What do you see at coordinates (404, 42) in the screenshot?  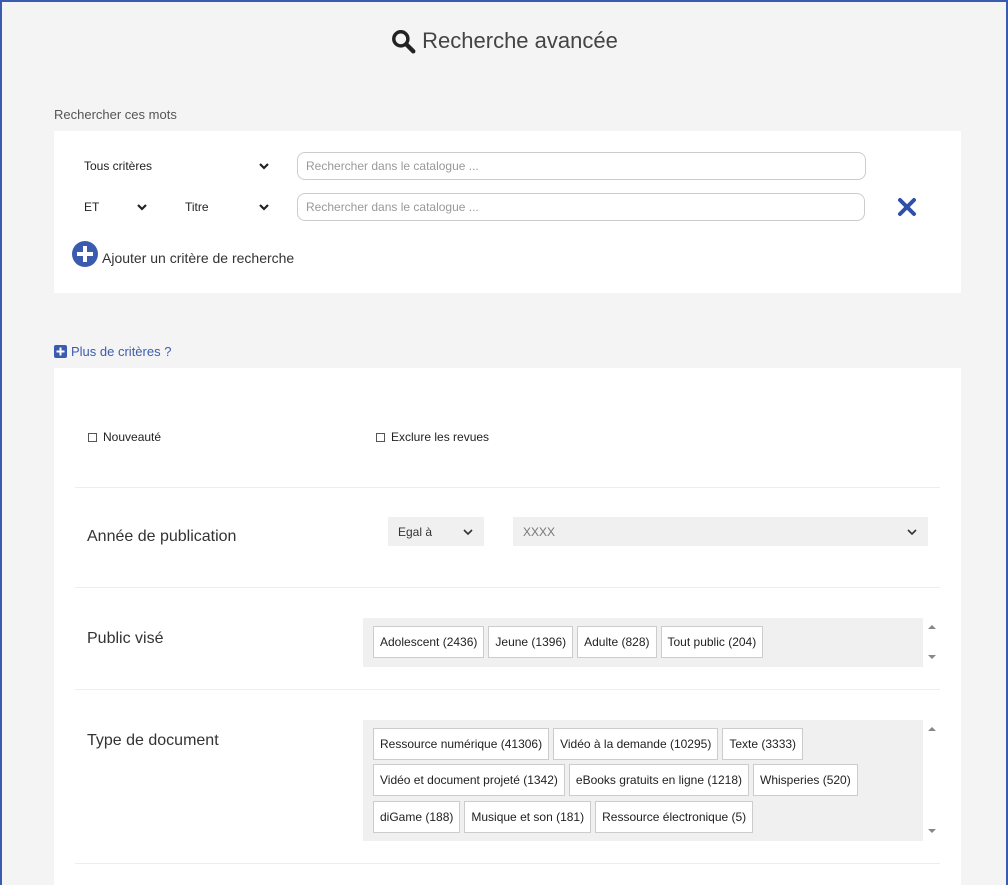 I see `search-icon` at bounding box center [404, 42].